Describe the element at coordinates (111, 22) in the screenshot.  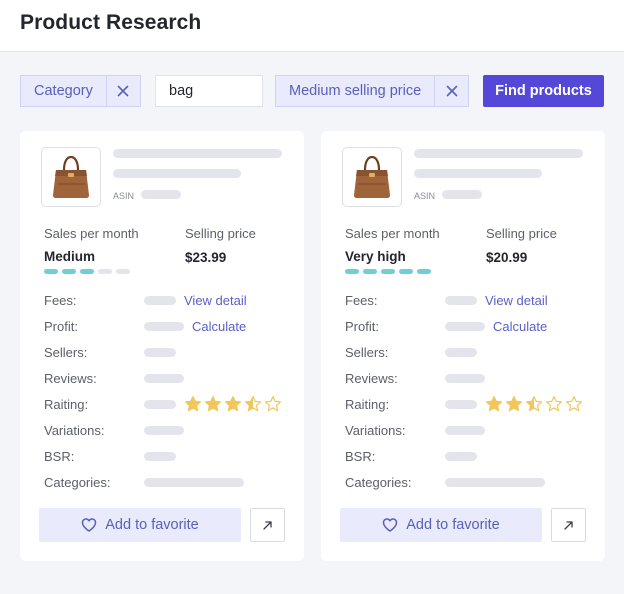
I see `page-title: Product Research` at that location.